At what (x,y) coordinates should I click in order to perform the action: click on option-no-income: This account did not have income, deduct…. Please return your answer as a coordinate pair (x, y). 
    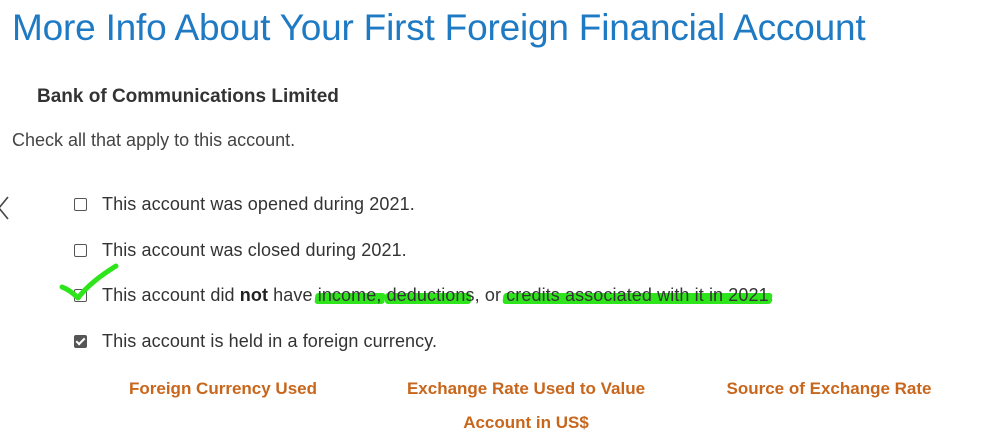
    Looking at the image, I should click on (424, 296).